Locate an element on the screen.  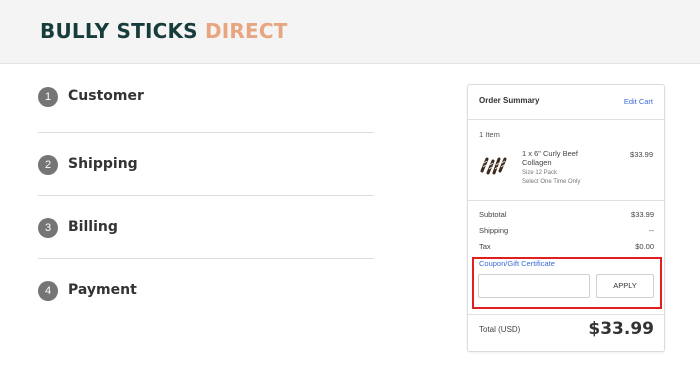
order-summary-header: Order Summary Edit Cart is located at coordinates (566, 102).